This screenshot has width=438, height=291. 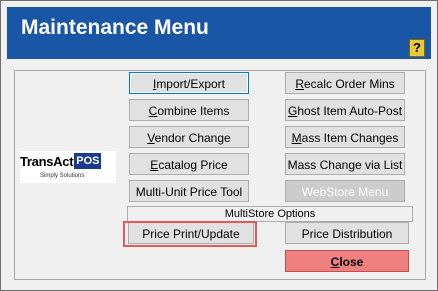 What do you see at coordinates (189, 173) in the screenshot?
I see `ecatalog-price-control-button: Ecatalog Price Control` at bounding box center [189, 173].